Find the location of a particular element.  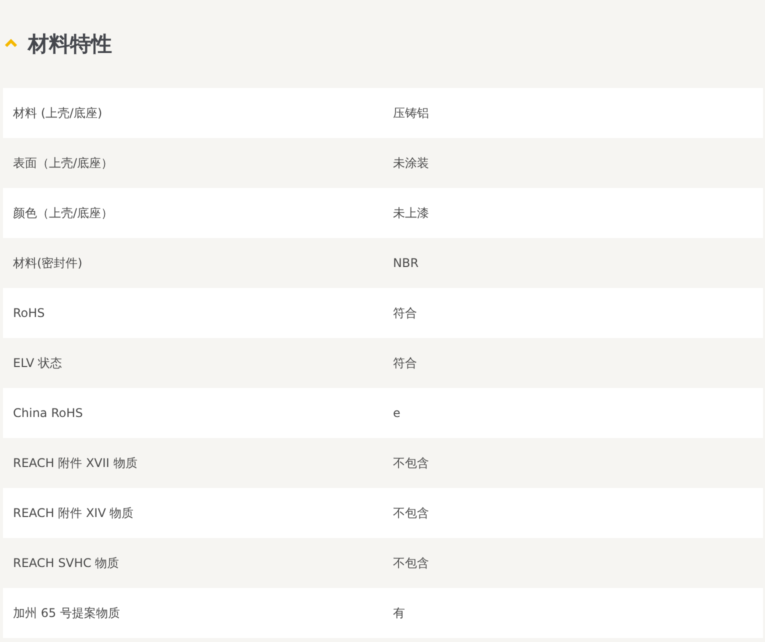

property-label: ELV 状态 is located at coordinates (37, 363).